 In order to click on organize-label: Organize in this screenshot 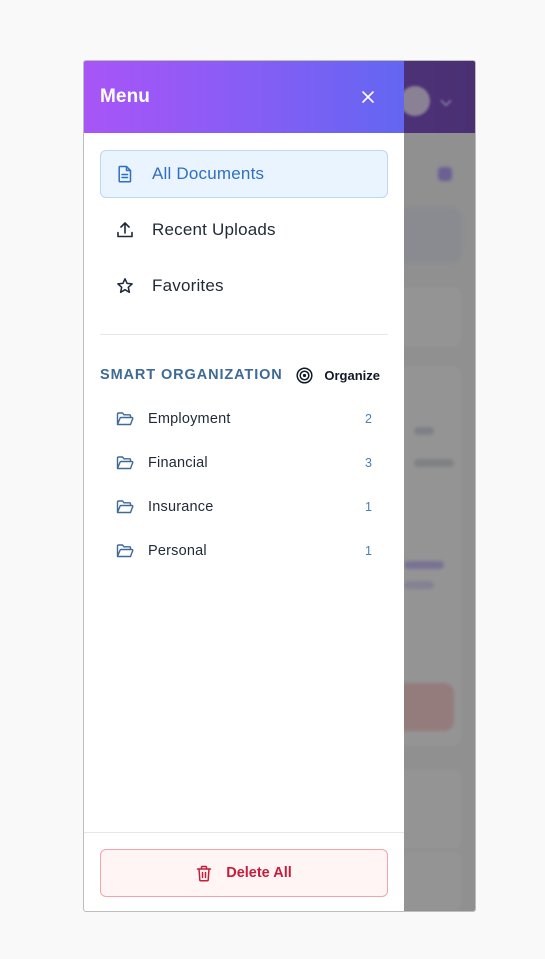, I will do `click(352, 375)`.